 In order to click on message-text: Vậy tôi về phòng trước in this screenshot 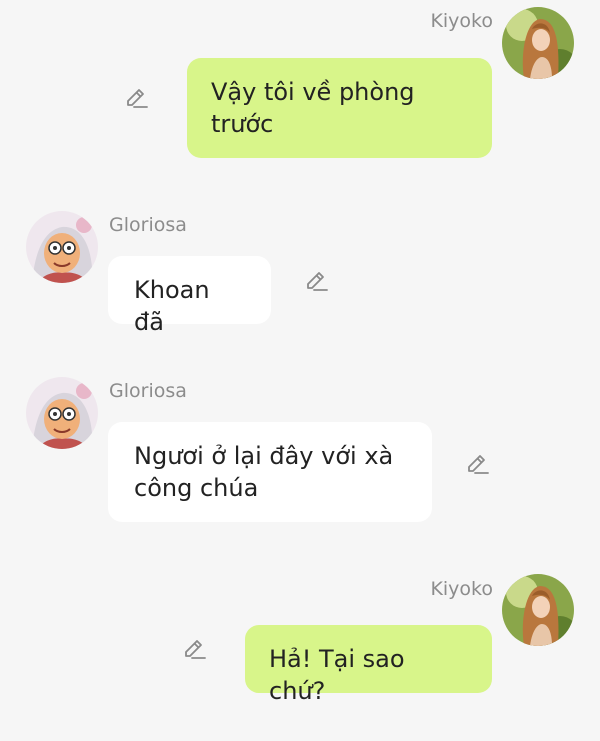, I will do `click(313, 108)`.